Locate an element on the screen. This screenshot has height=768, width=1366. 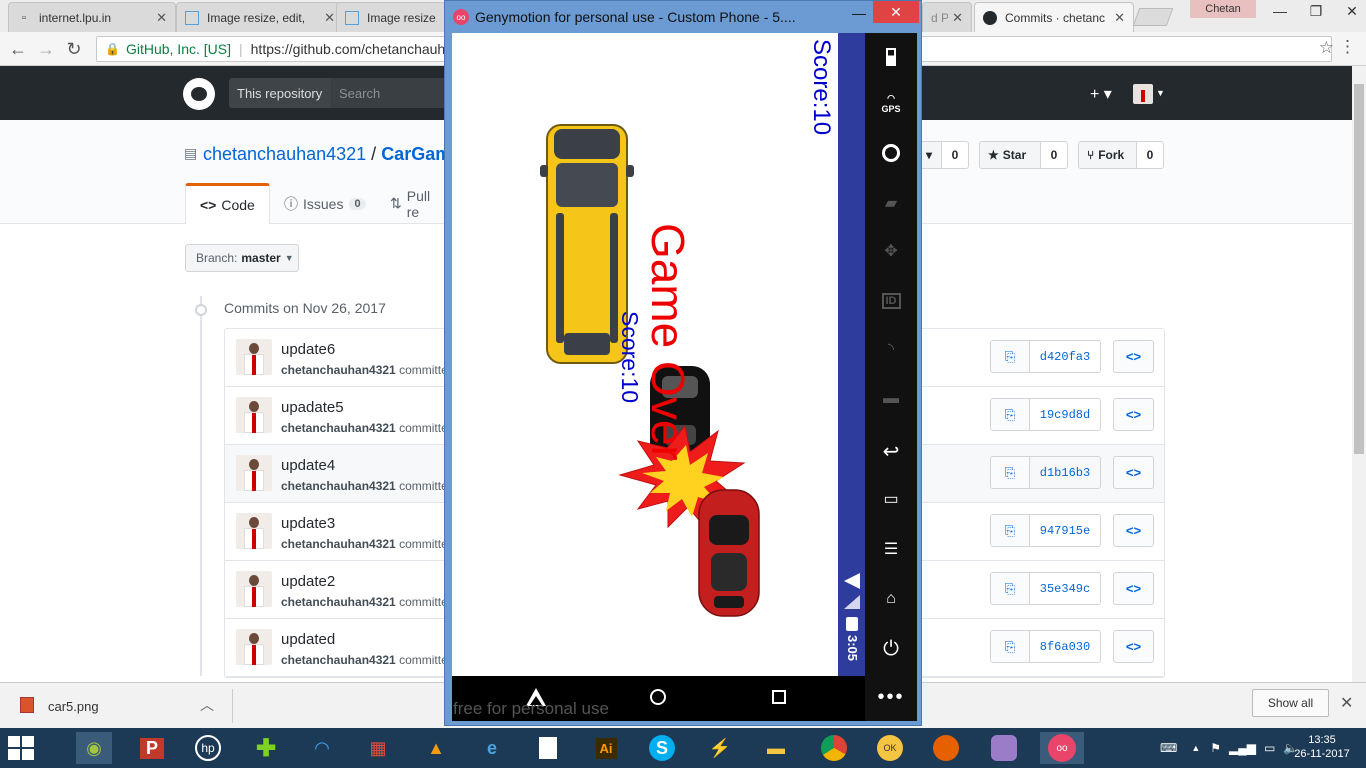
back-icon: ← is located at coordinates (18, 49).